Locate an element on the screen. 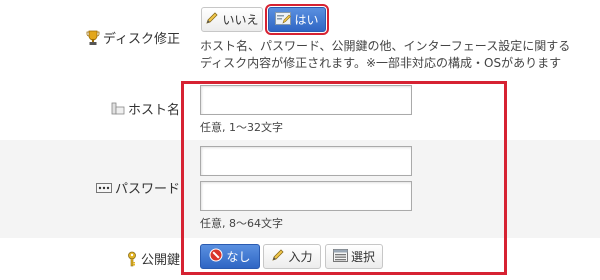 The image size is (600, 280). disk-fix-no-button: いいえ is located at coordinates (232, 19).